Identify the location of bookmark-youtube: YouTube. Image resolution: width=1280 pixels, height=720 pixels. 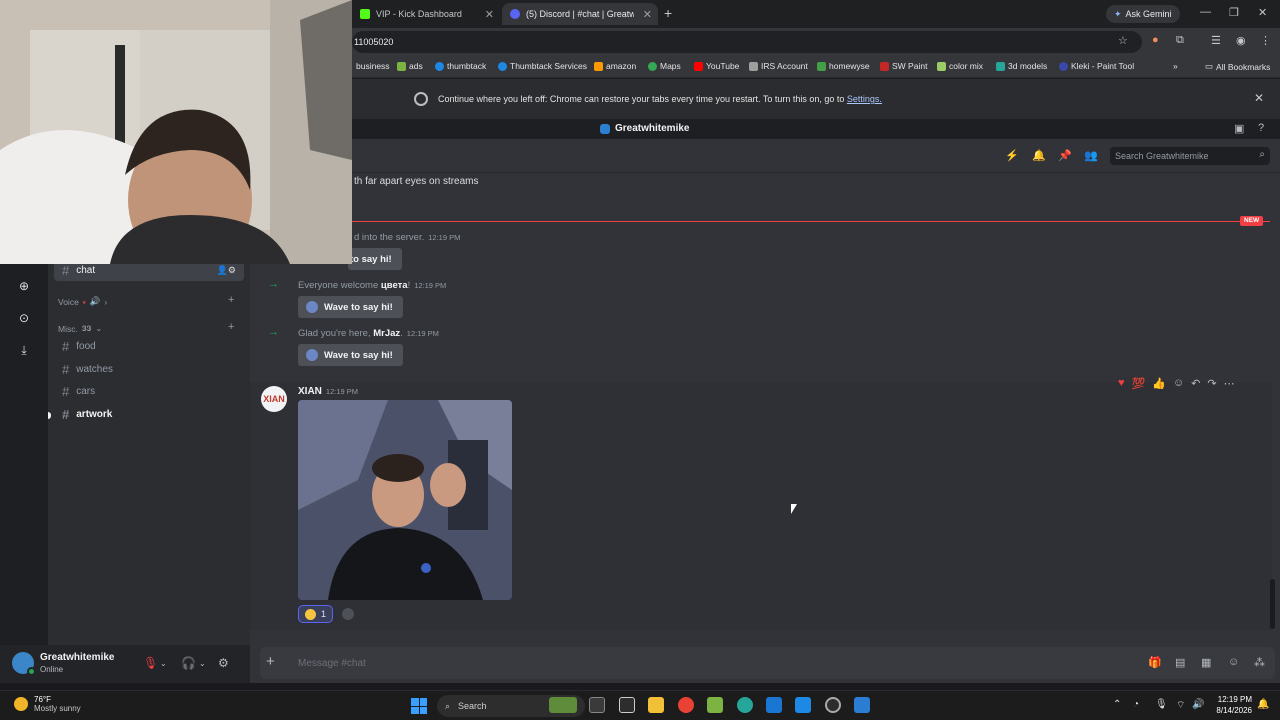
(716, 66).